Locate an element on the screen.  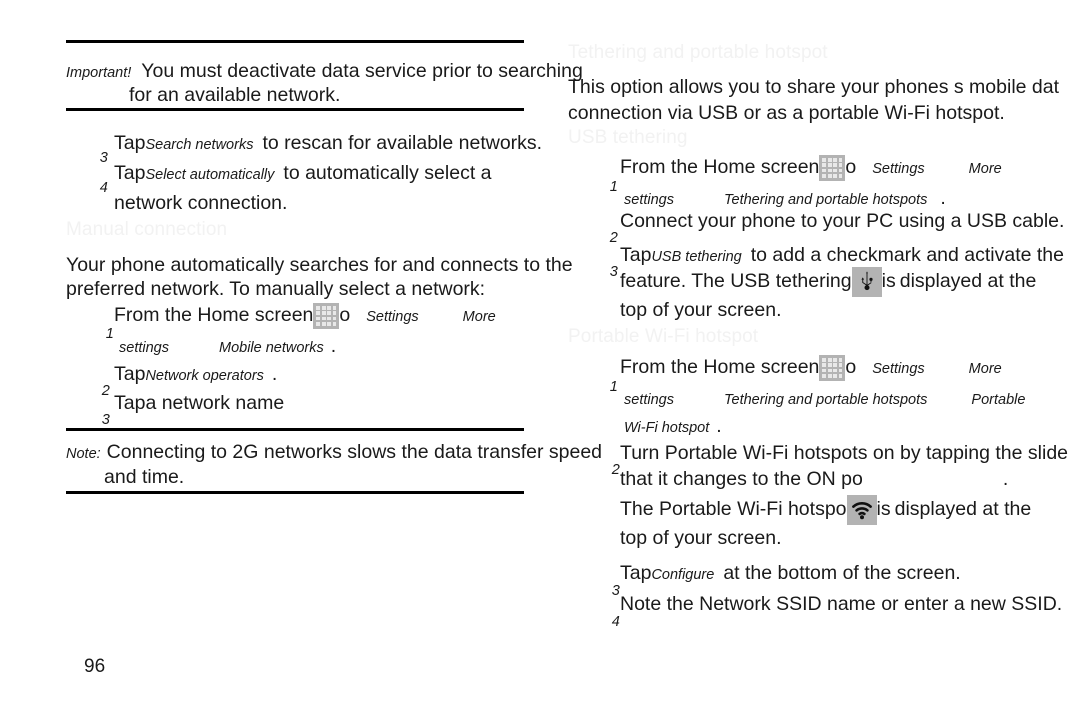
note-box-bottom-rule is located at coordinates (295, 492).